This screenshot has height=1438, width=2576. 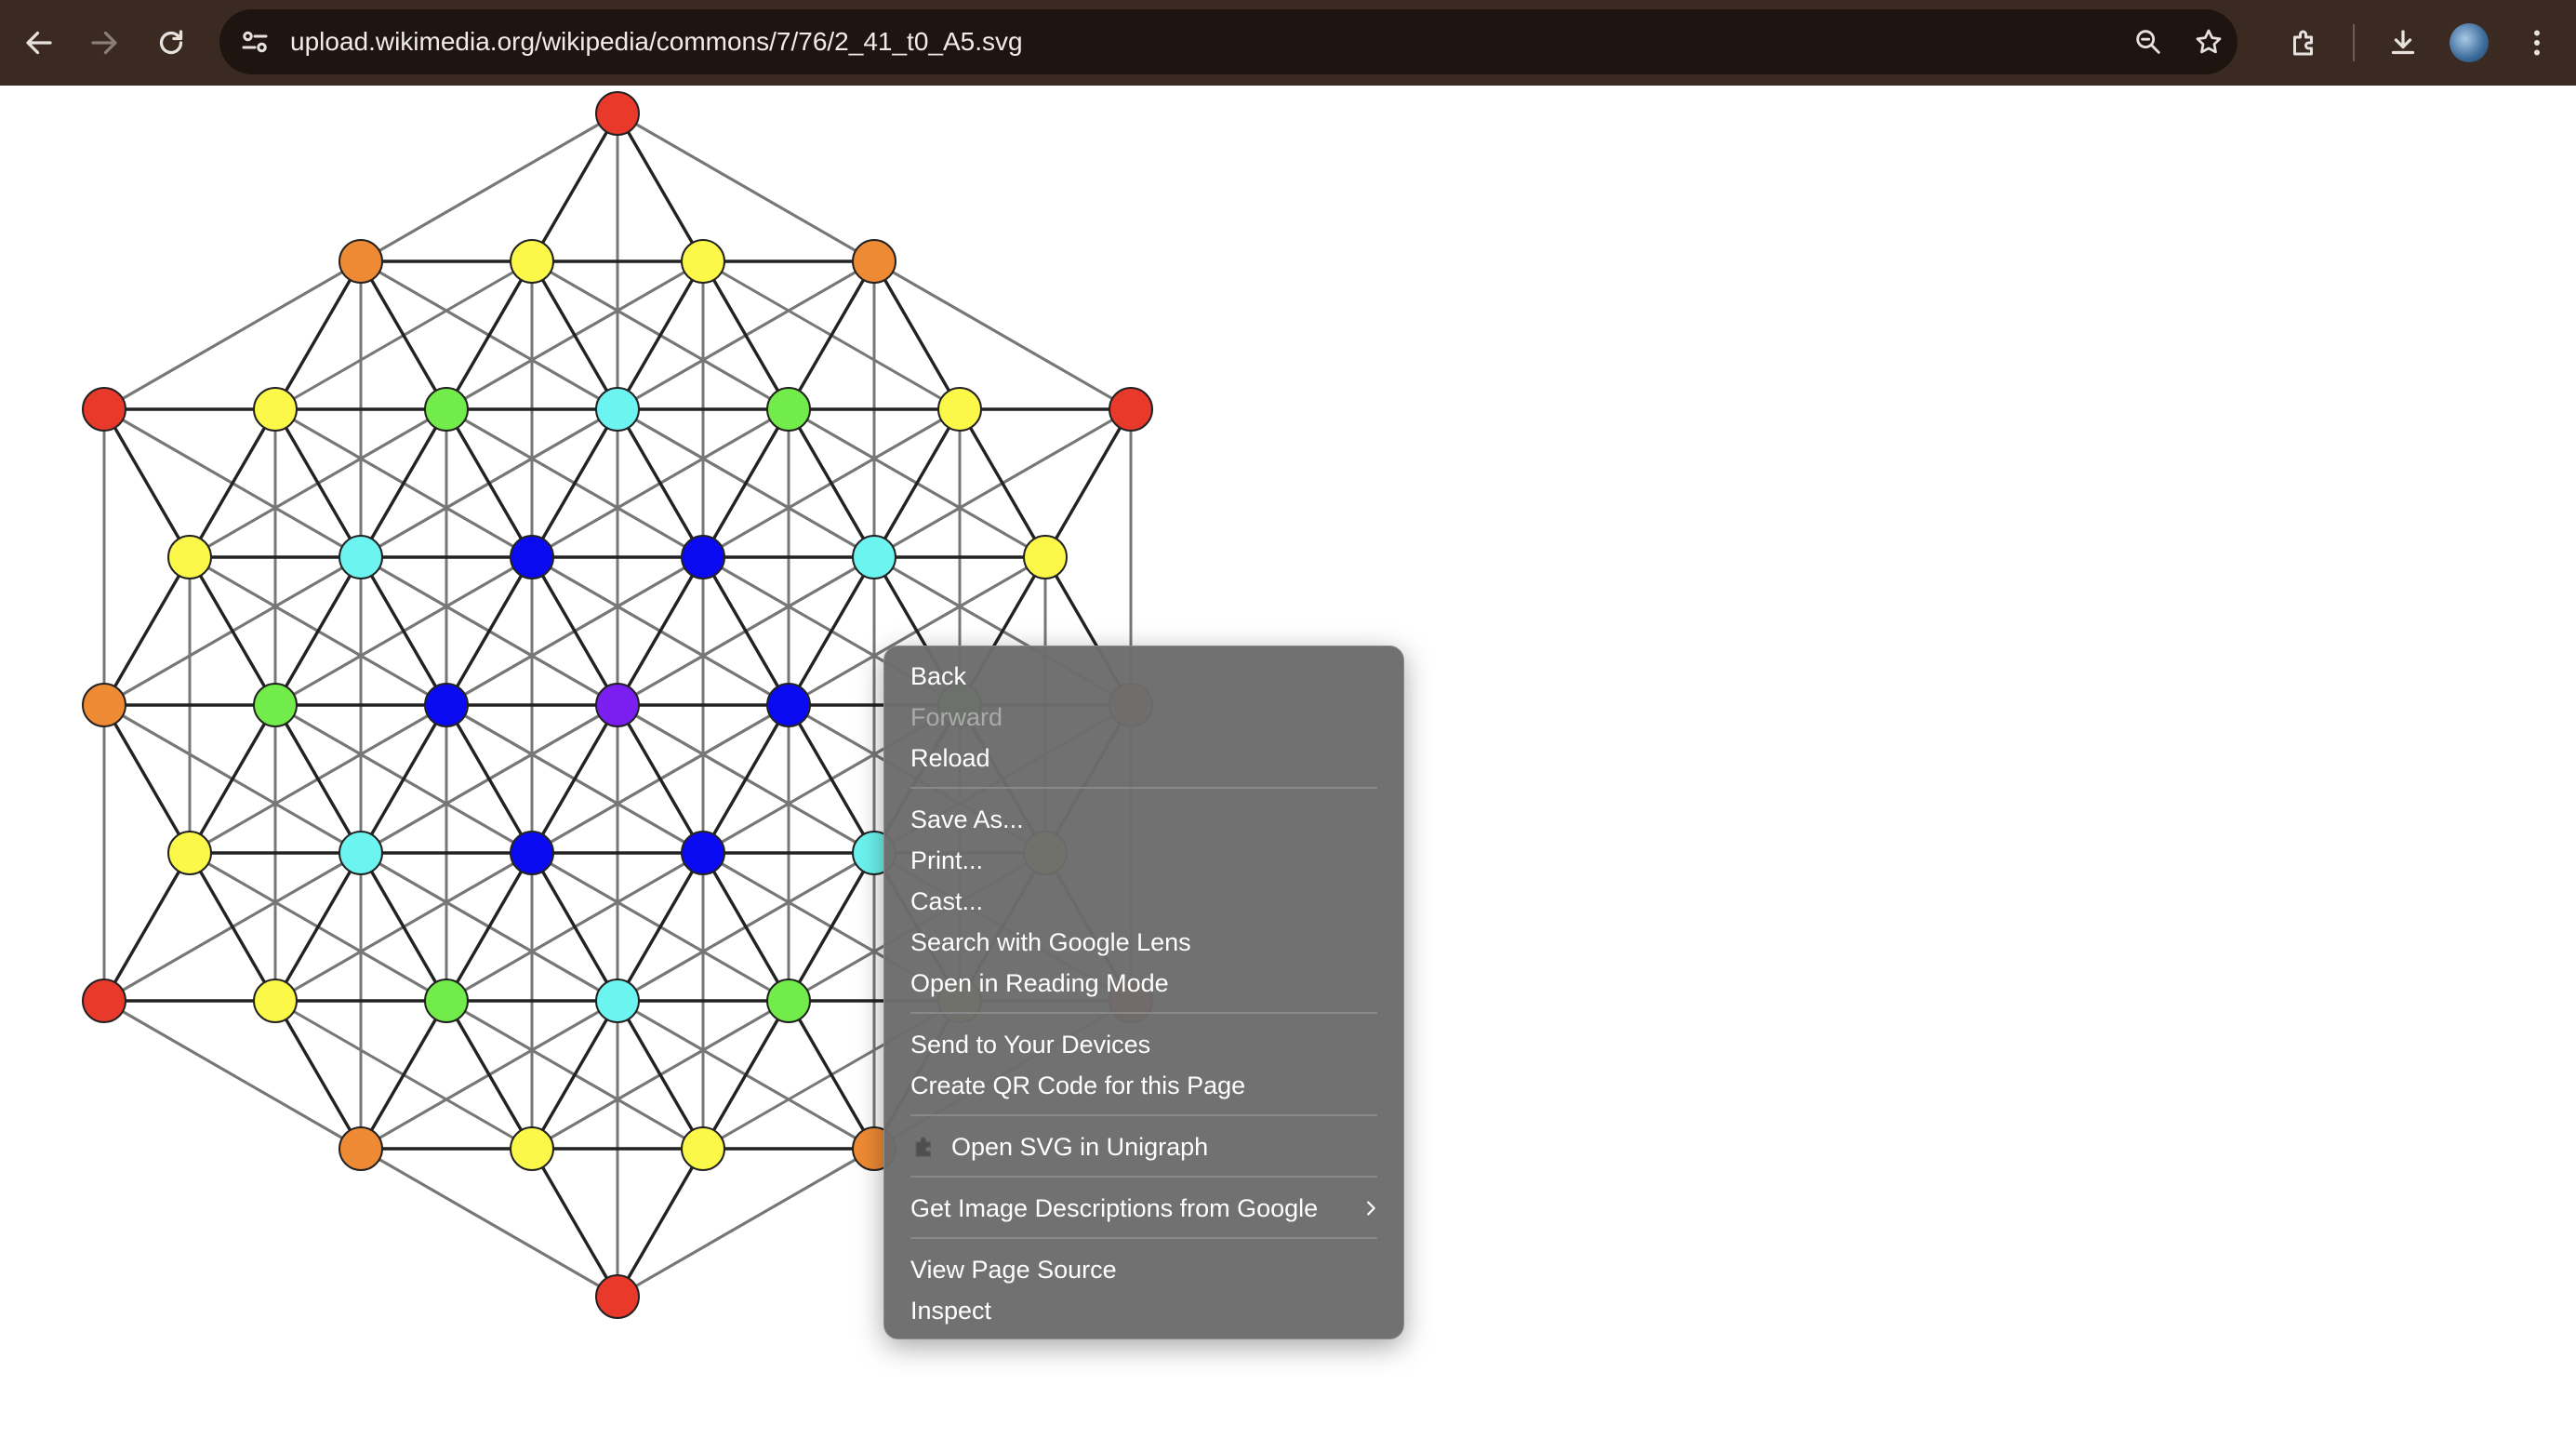 I want to click on extensions-button, so click(x=2304, y=43).